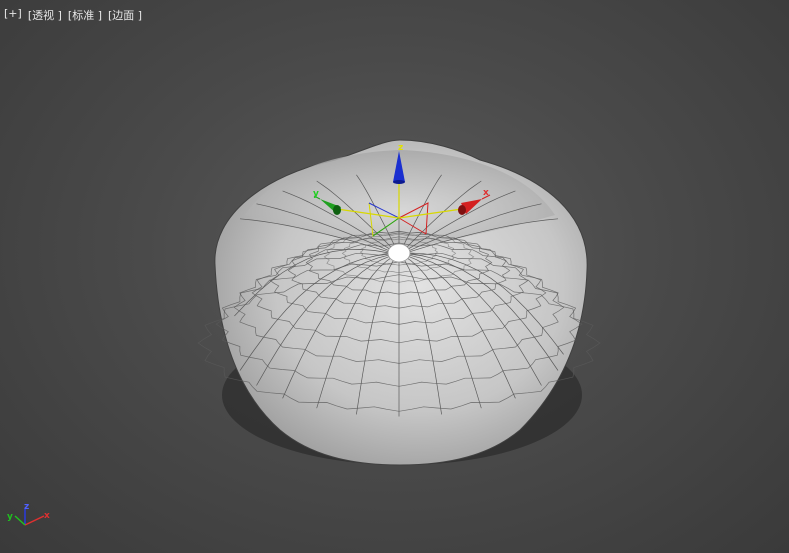 Image resolution: width=789 pixels, height=553 pixels. What do you see at coordinates (400, 148) in the screenshot?
I see `gizmo-z-label: z` at bounding box center [400, 148].